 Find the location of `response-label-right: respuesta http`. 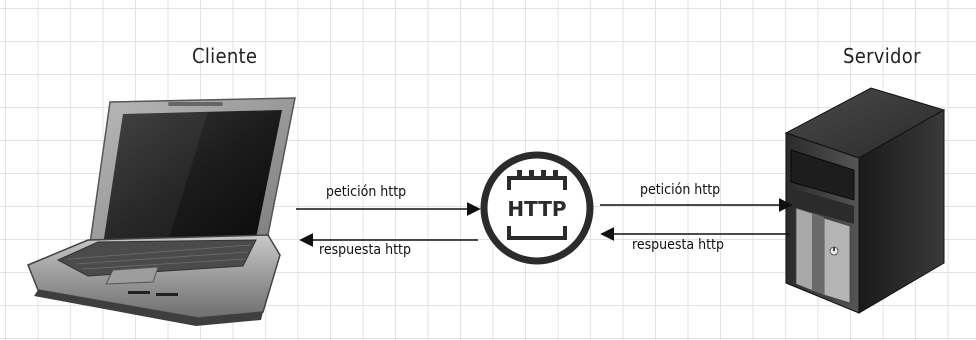

response-label-right: respuesta http is located at coordinates (678, 245).